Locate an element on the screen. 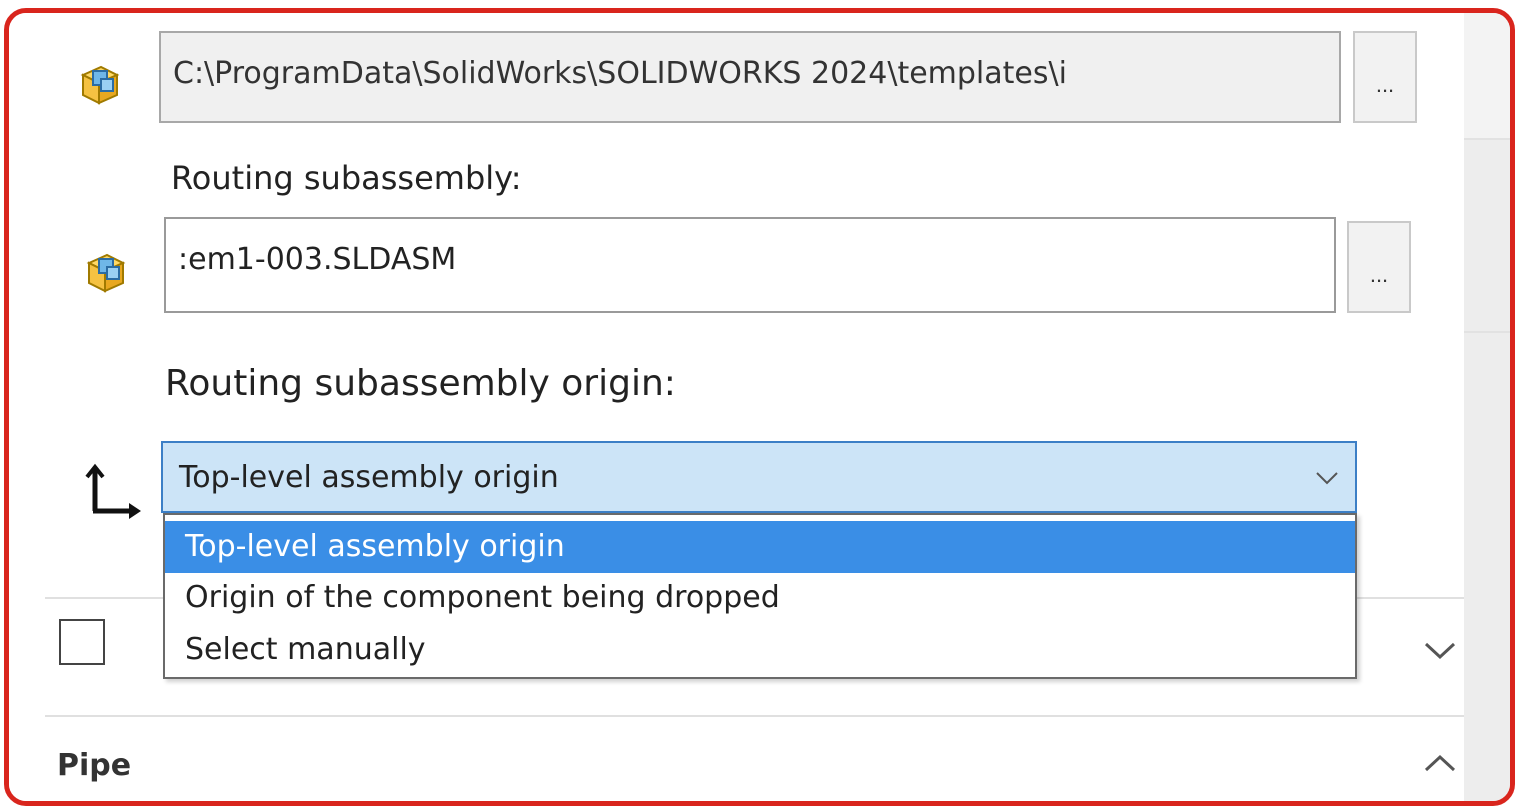 This screenshot has height=812, width=1519. pipe-field-edge is located at coordinates (749, 805).